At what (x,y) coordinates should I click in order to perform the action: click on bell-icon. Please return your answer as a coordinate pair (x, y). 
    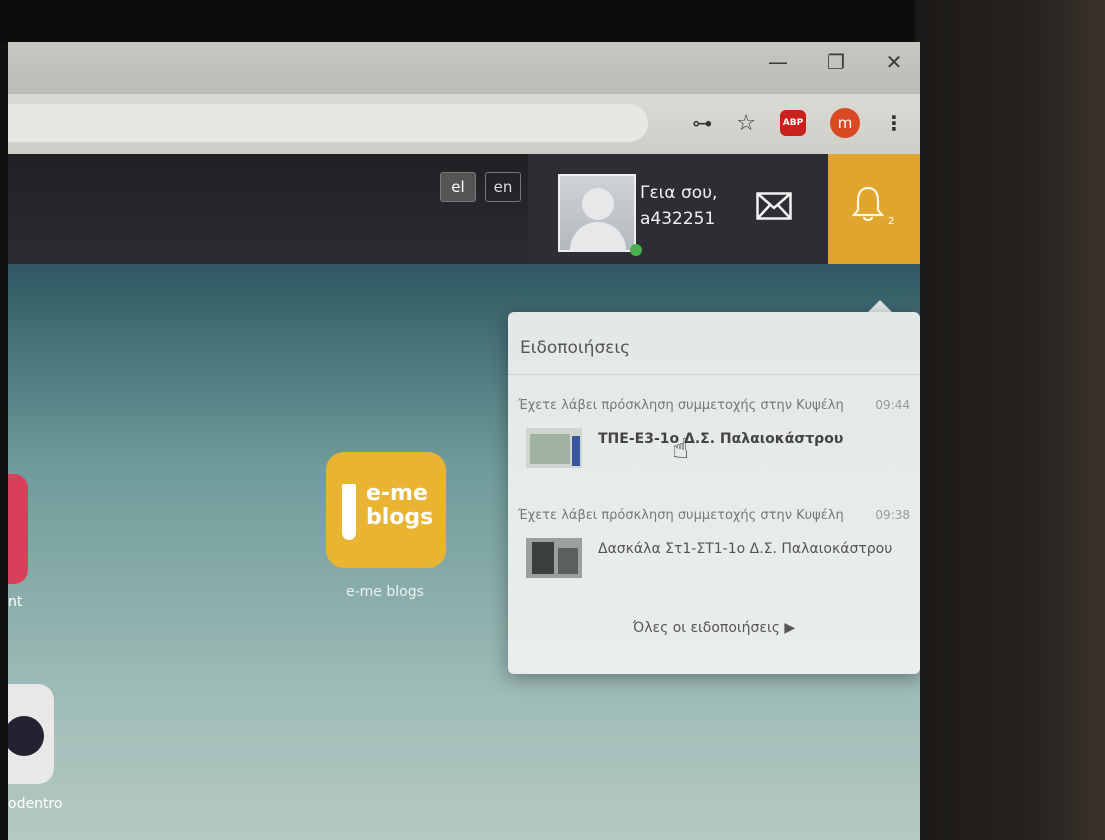
    Looking at the image, I should click on (868, 204).